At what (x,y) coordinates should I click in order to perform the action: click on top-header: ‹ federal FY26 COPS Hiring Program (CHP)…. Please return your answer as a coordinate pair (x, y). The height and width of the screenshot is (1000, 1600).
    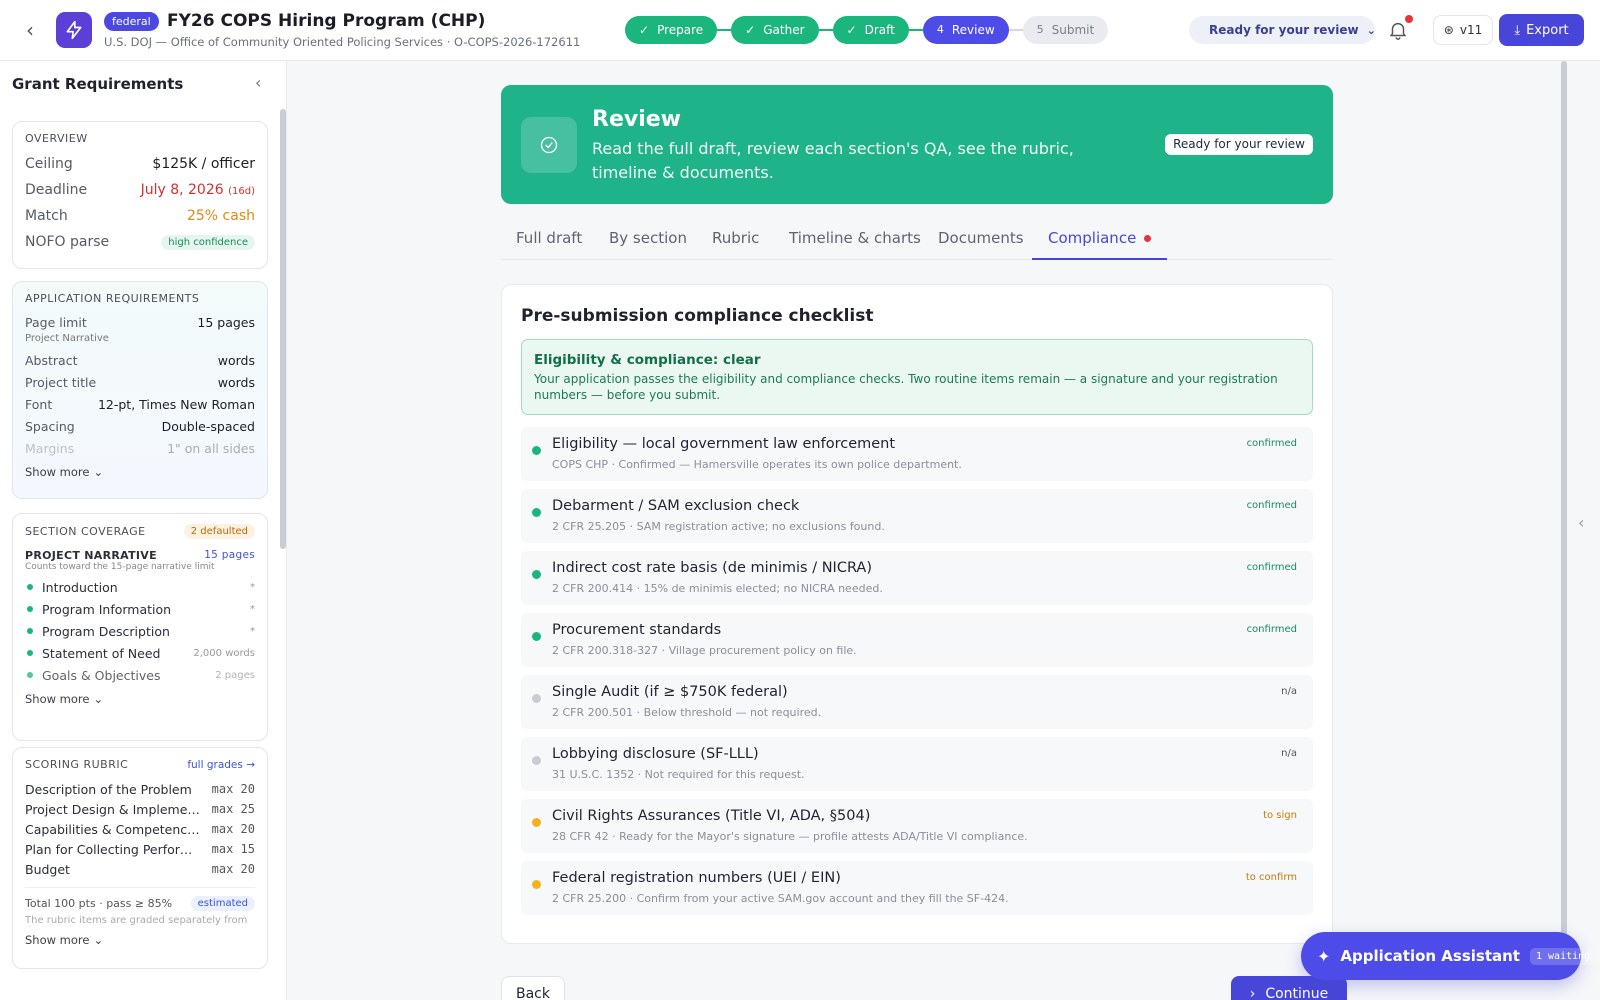
    Looking at the image, I should click on (800, 30).